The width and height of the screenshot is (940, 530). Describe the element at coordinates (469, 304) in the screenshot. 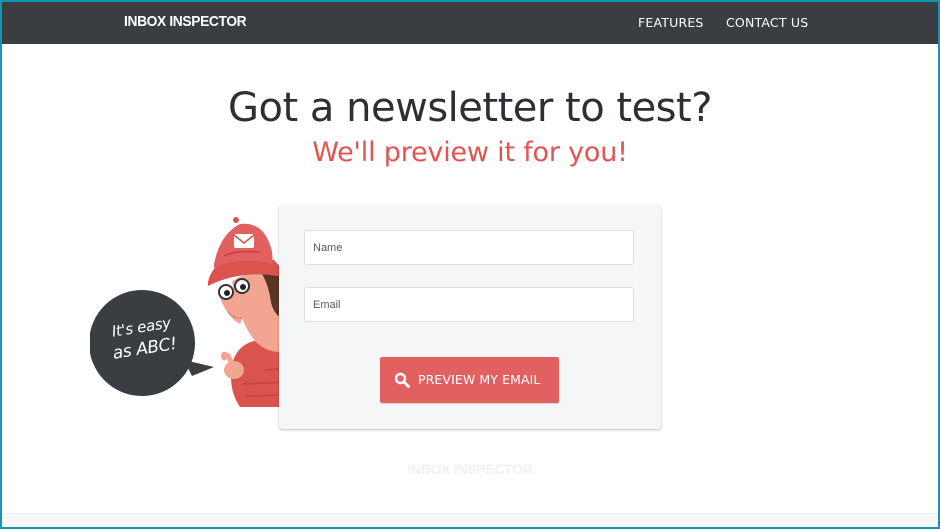

I see `email-input` at that location.